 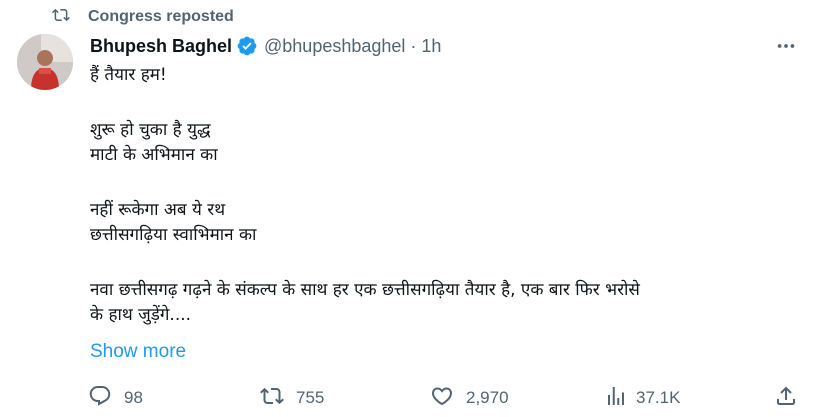 What do you see at coordinates (161, 46) in the screenshot?
I see `author-name: Bhupesh Baghel` at bounding box center [161, 46].